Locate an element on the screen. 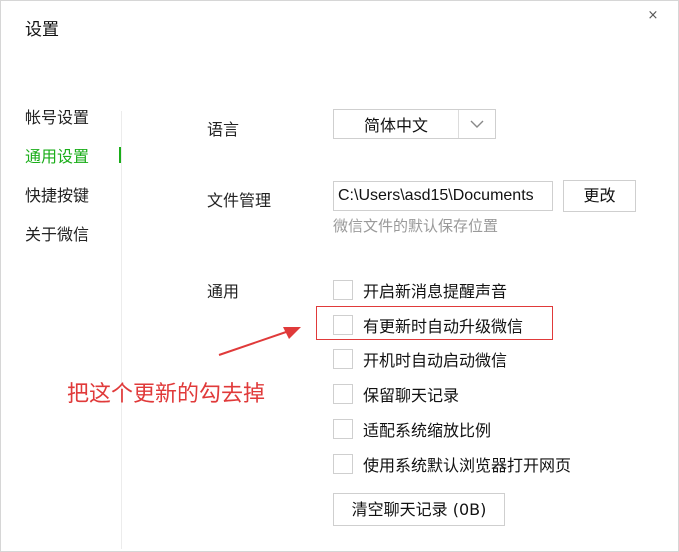 The width and height of the screenshot is (679, 552). option-default-browser: 使用系统默认浏览器打开网页 is located at coordinates (452, 464).